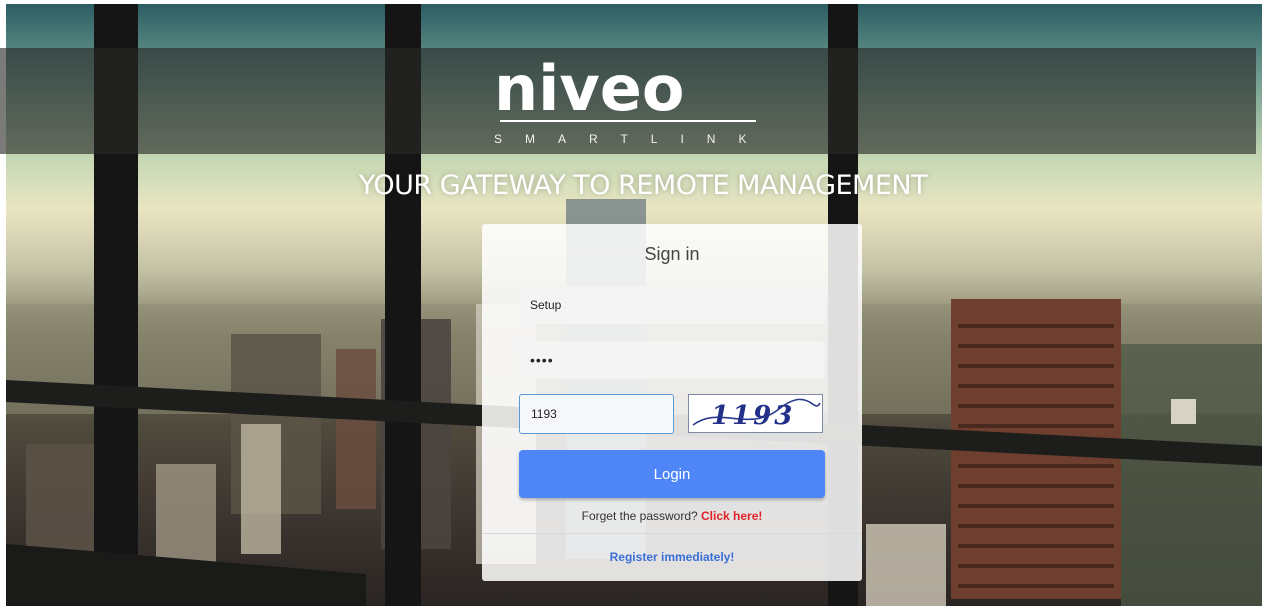  Describe the element at coordinates (672, 254) in the screenshot. I see `sign-in-title: Sign in` at that location.